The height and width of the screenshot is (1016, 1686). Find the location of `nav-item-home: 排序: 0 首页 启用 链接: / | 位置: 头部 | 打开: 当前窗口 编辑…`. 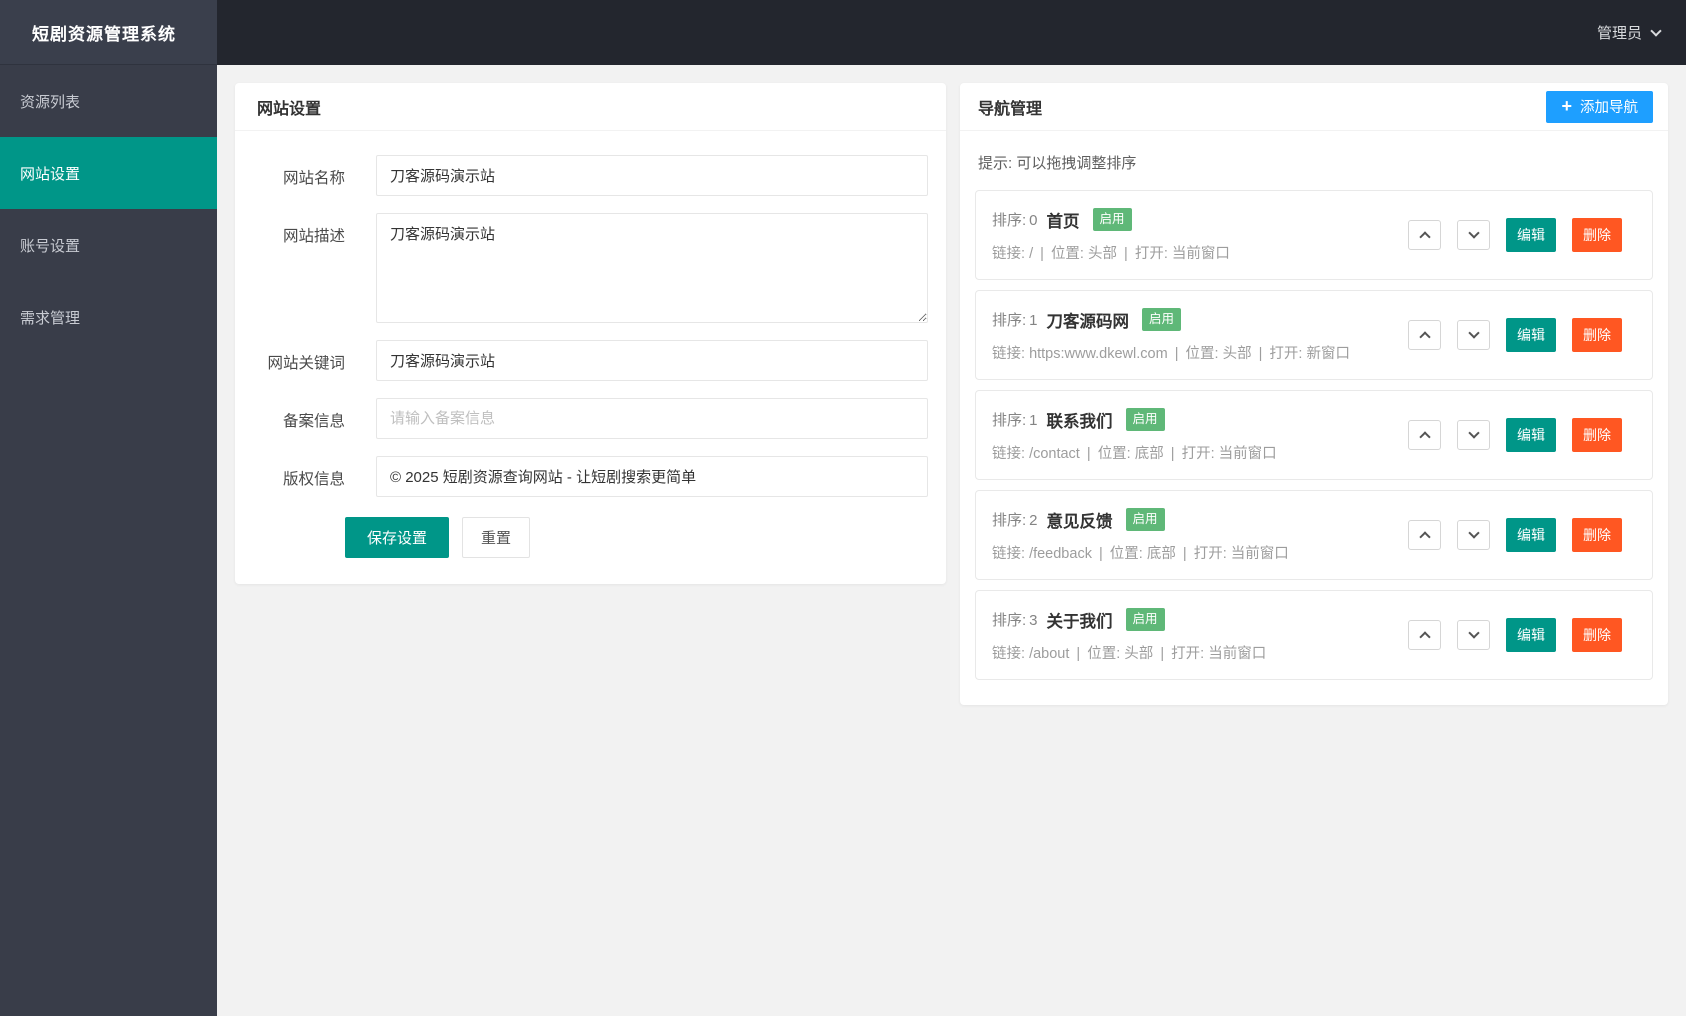

nav-item-home: 排序: 0 首页 启用 链接: / | 位置: 头部 | 打开: 当前窗口 编辑… is located at coordinates (1314, 235).